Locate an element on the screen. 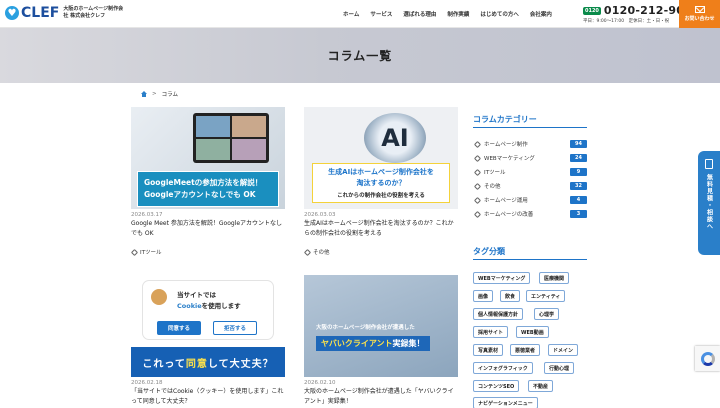 Image resolution: width=720 pixels, height=408 pixels. article-tag-label: ITツール is located at coordinates (151, 253).